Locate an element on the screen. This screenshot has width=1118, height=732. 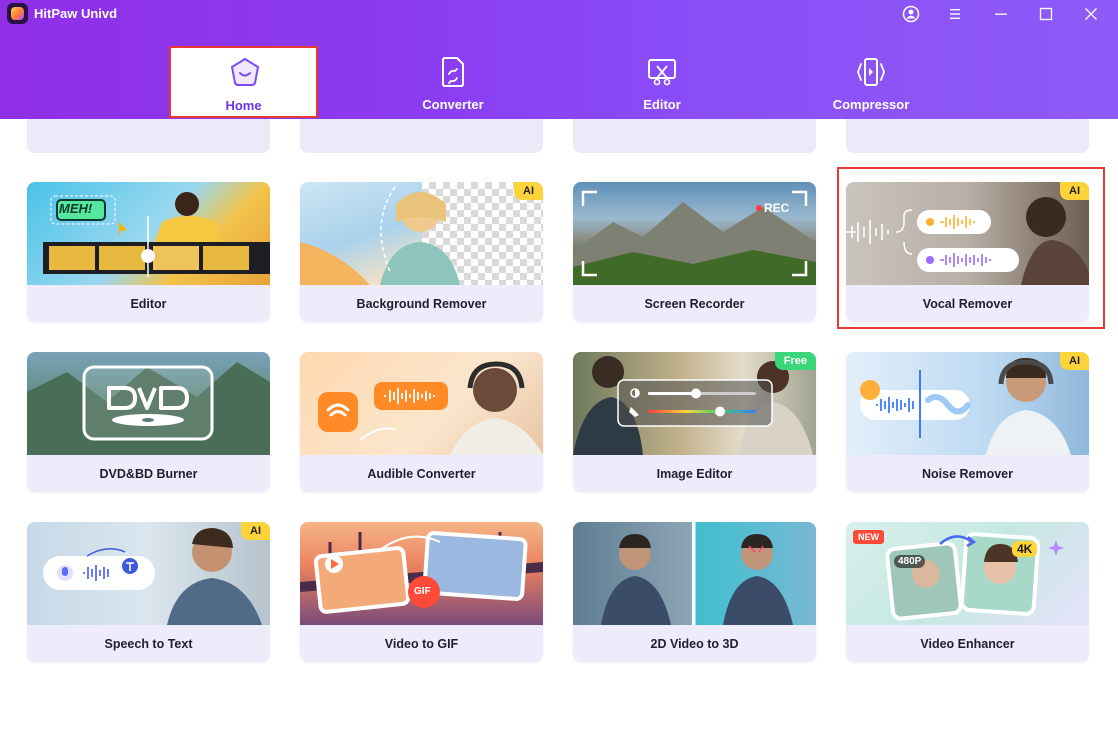
tool-label: Vocal Remover is located at coordinates (967, 304).